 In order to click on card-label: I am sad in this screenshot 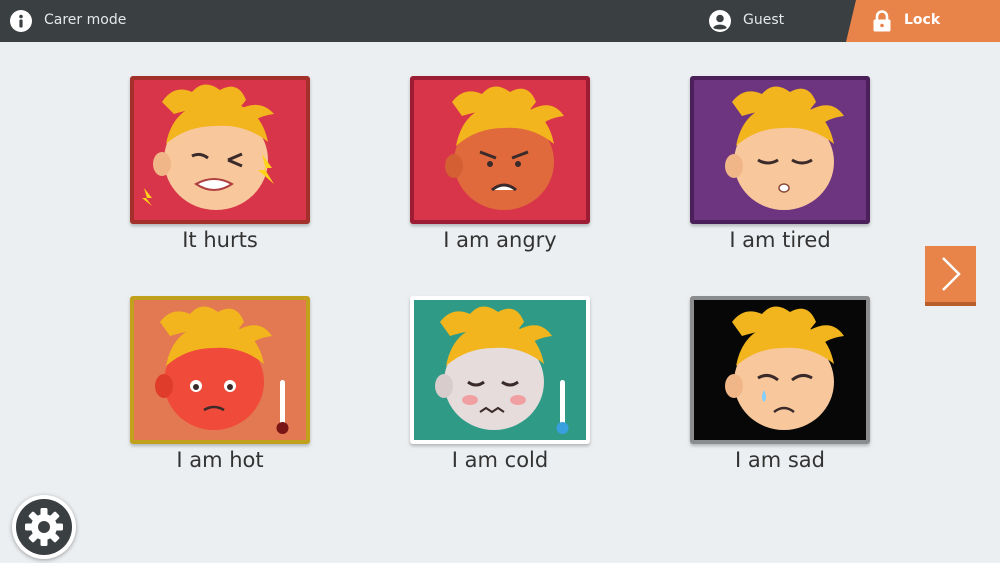, I will do `click(779, 460)`.